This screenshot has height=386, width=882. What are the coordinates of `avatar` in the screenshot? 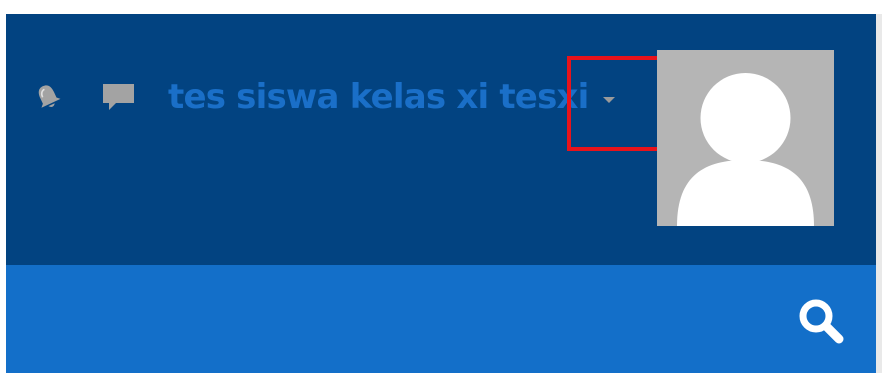 It's located at (745, 138).